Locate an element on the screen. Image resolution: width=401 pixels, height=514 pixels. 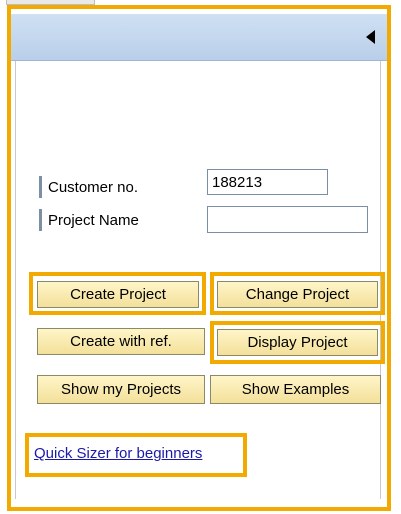
display-project-button: Display Project is located at coordinates (297, 342).